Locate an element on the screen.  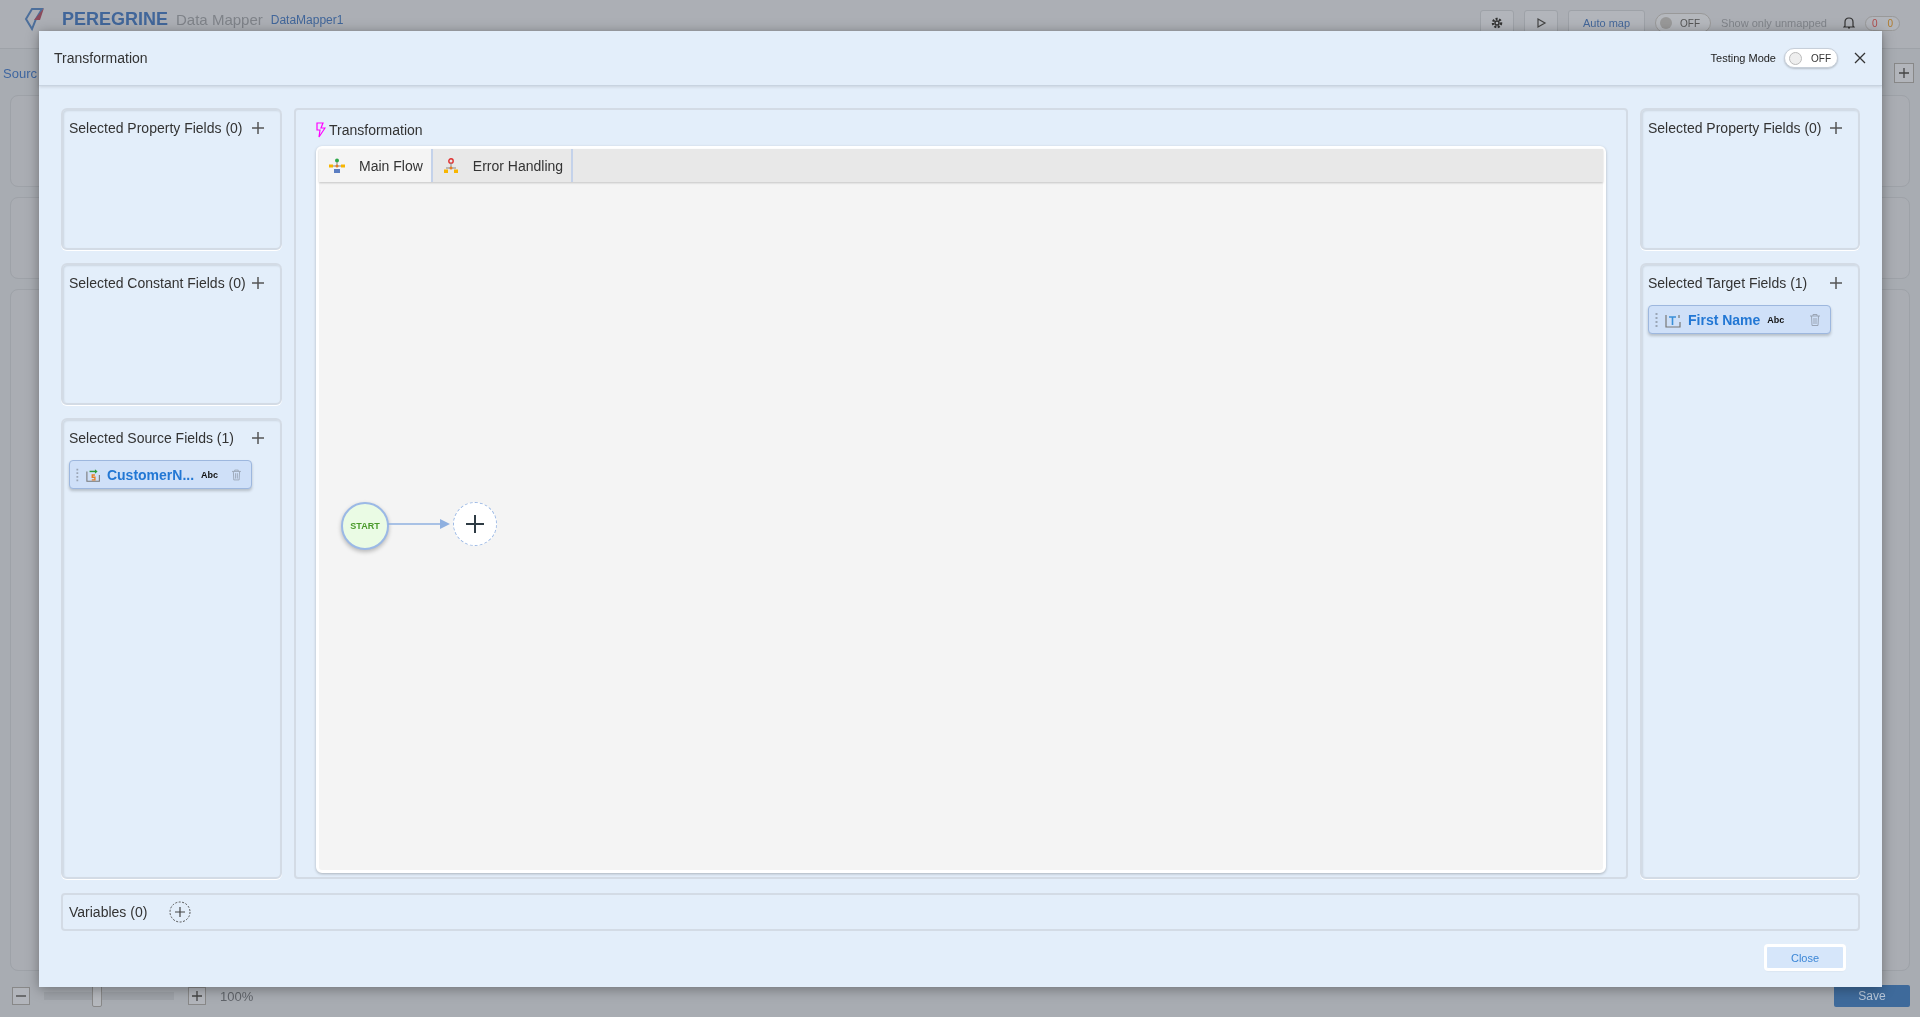
panel-title: Selected Source Fields (1) is located at coordinates (151, 438).